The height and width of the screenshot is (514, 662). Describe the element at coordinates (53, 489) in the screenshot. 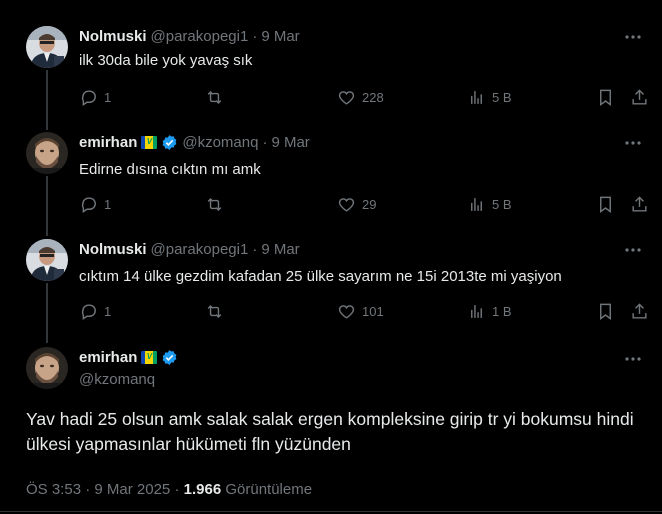

I see `tweet-time: ÖS 3:53` at that location.